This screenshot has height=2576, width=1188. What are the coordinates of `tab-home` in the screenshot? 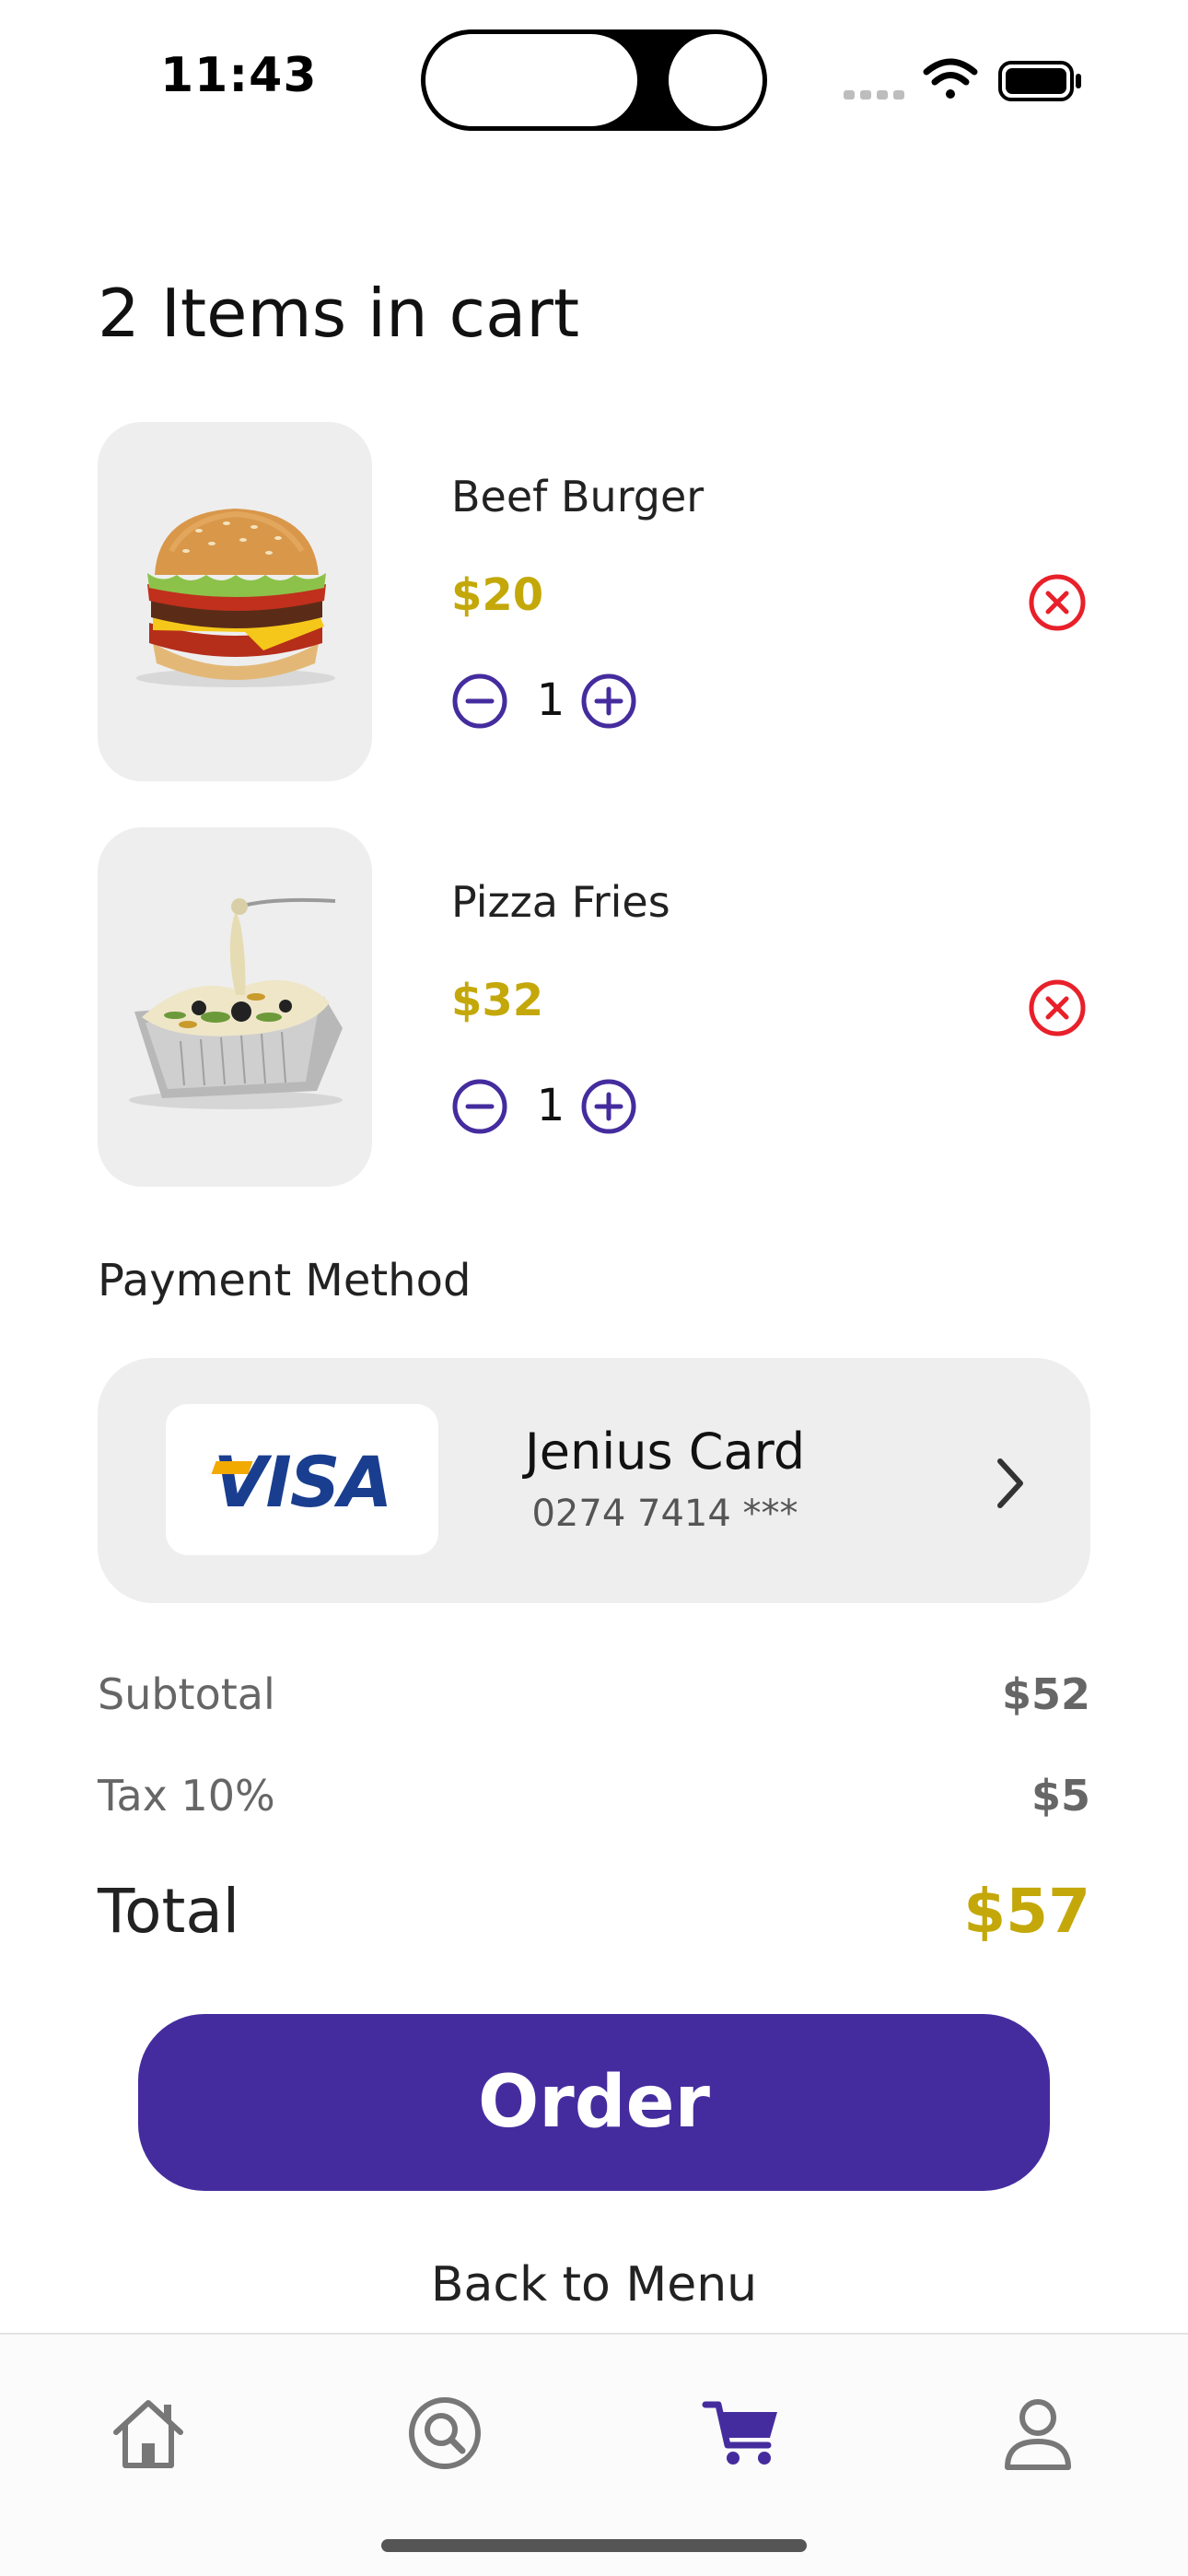 It's located at (148, 2433).